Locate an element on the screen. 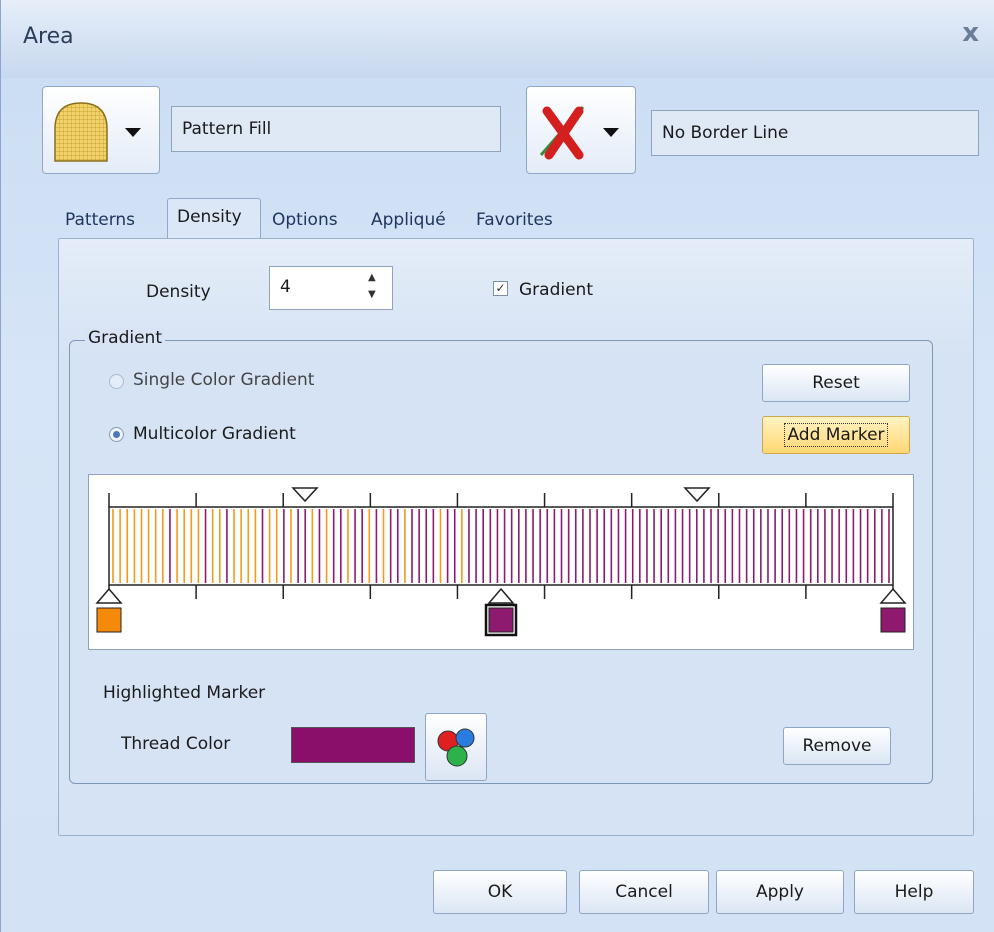 Image resolution: width=994 pixels, height=932 pixels. multicolor-radio is located at coordinates (116, 434).